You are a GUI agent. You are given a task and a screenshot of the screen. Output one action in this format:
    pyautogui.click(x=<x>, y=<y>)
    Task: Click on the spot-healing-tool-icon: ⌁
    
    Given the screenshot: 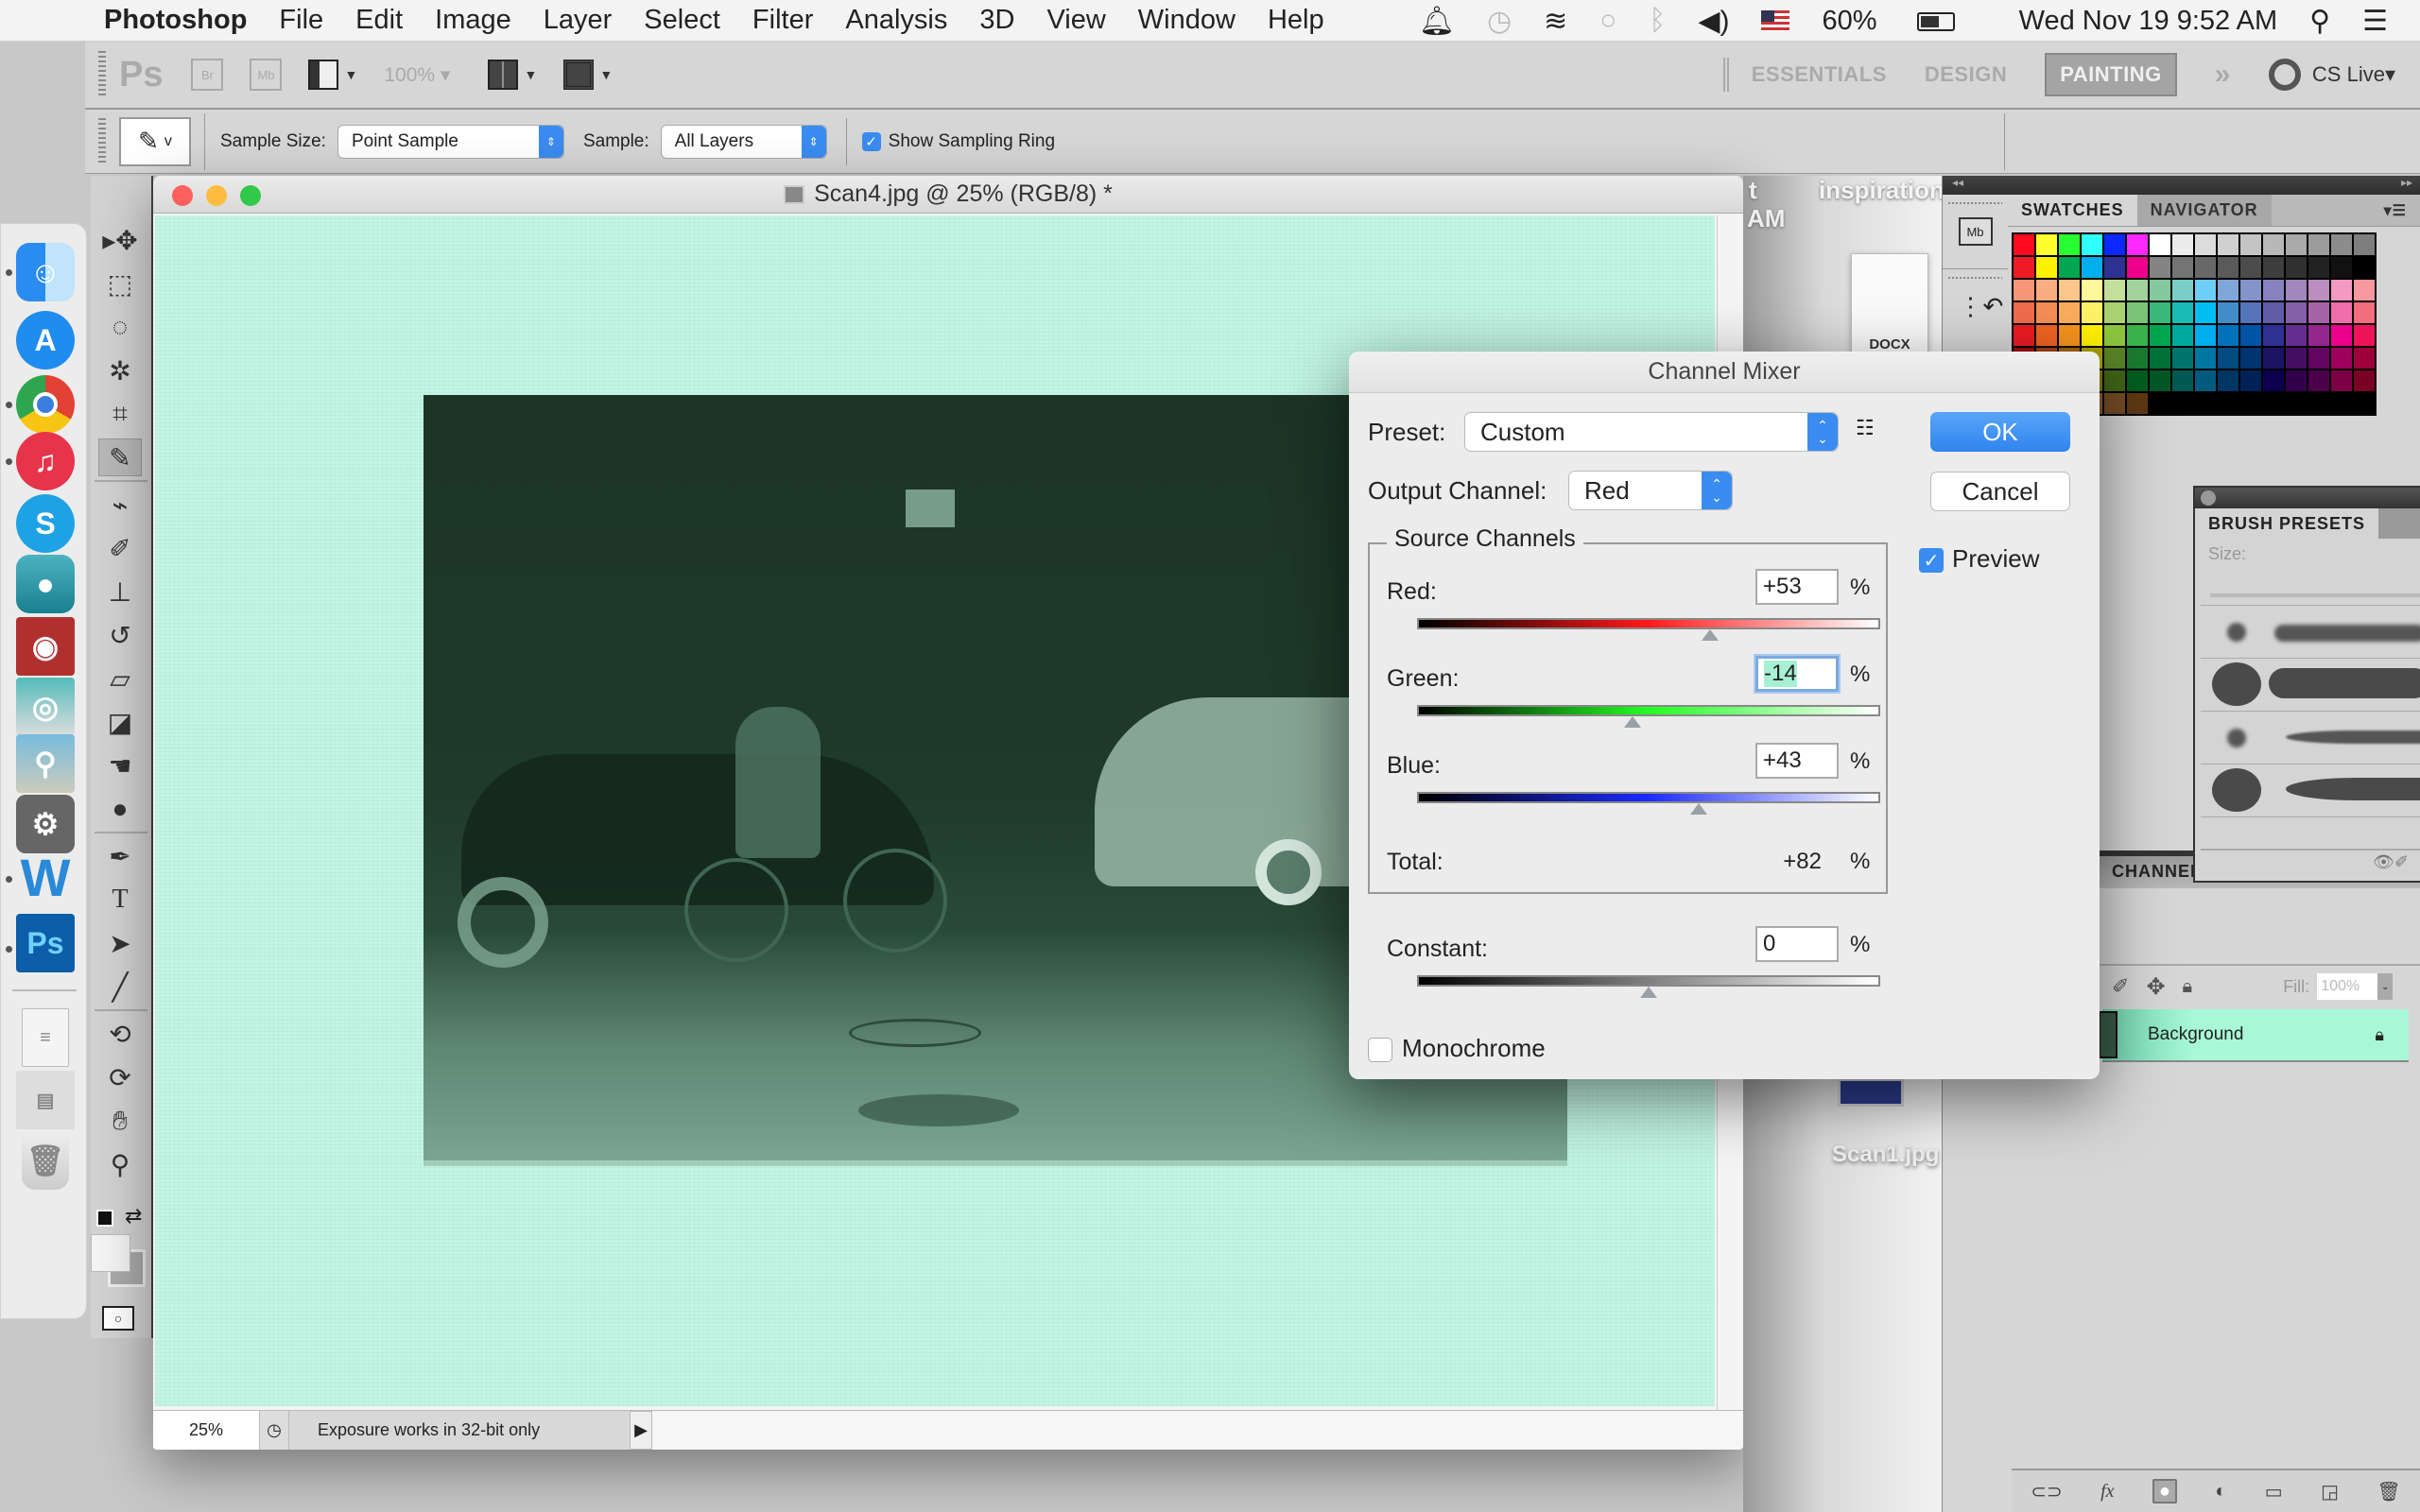 What is the action you would take?
    pyautogui.click(x=120, y=505)
    